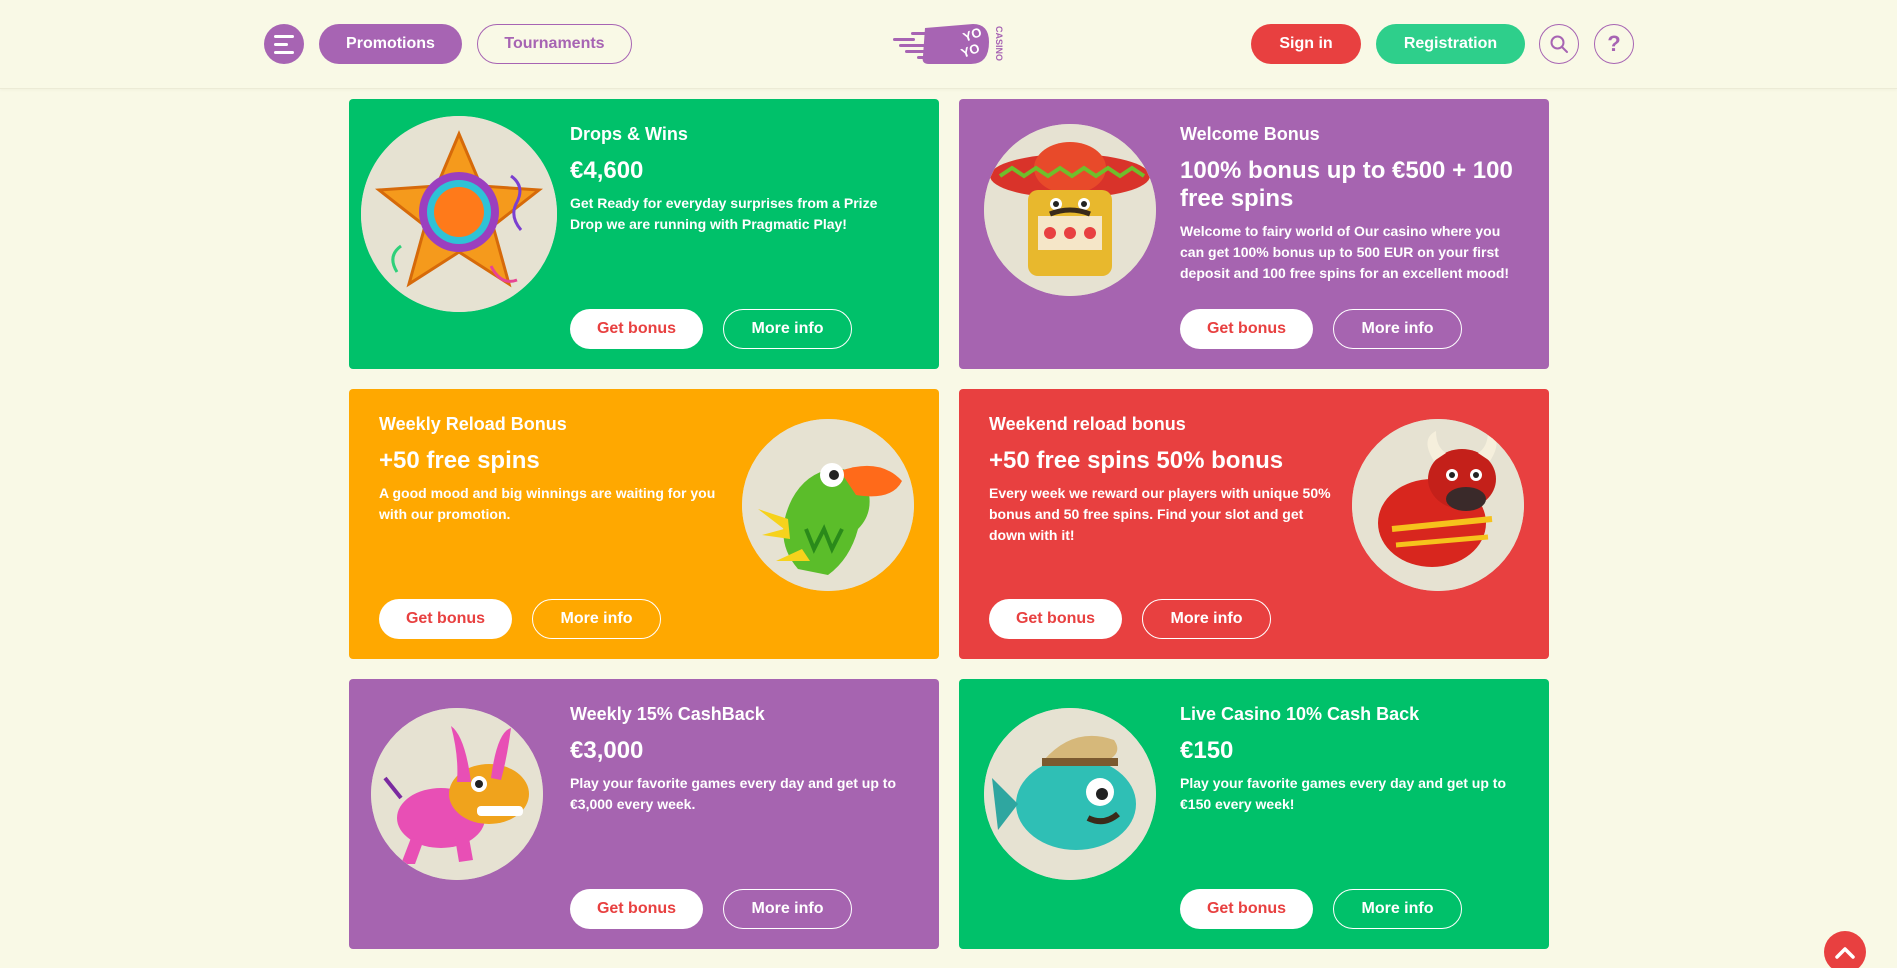 Image resolution: width=1897 pixels, height=968 pixels. I want to click on card-title: Live Casino 10% Cash Back, so click(1300, 714).